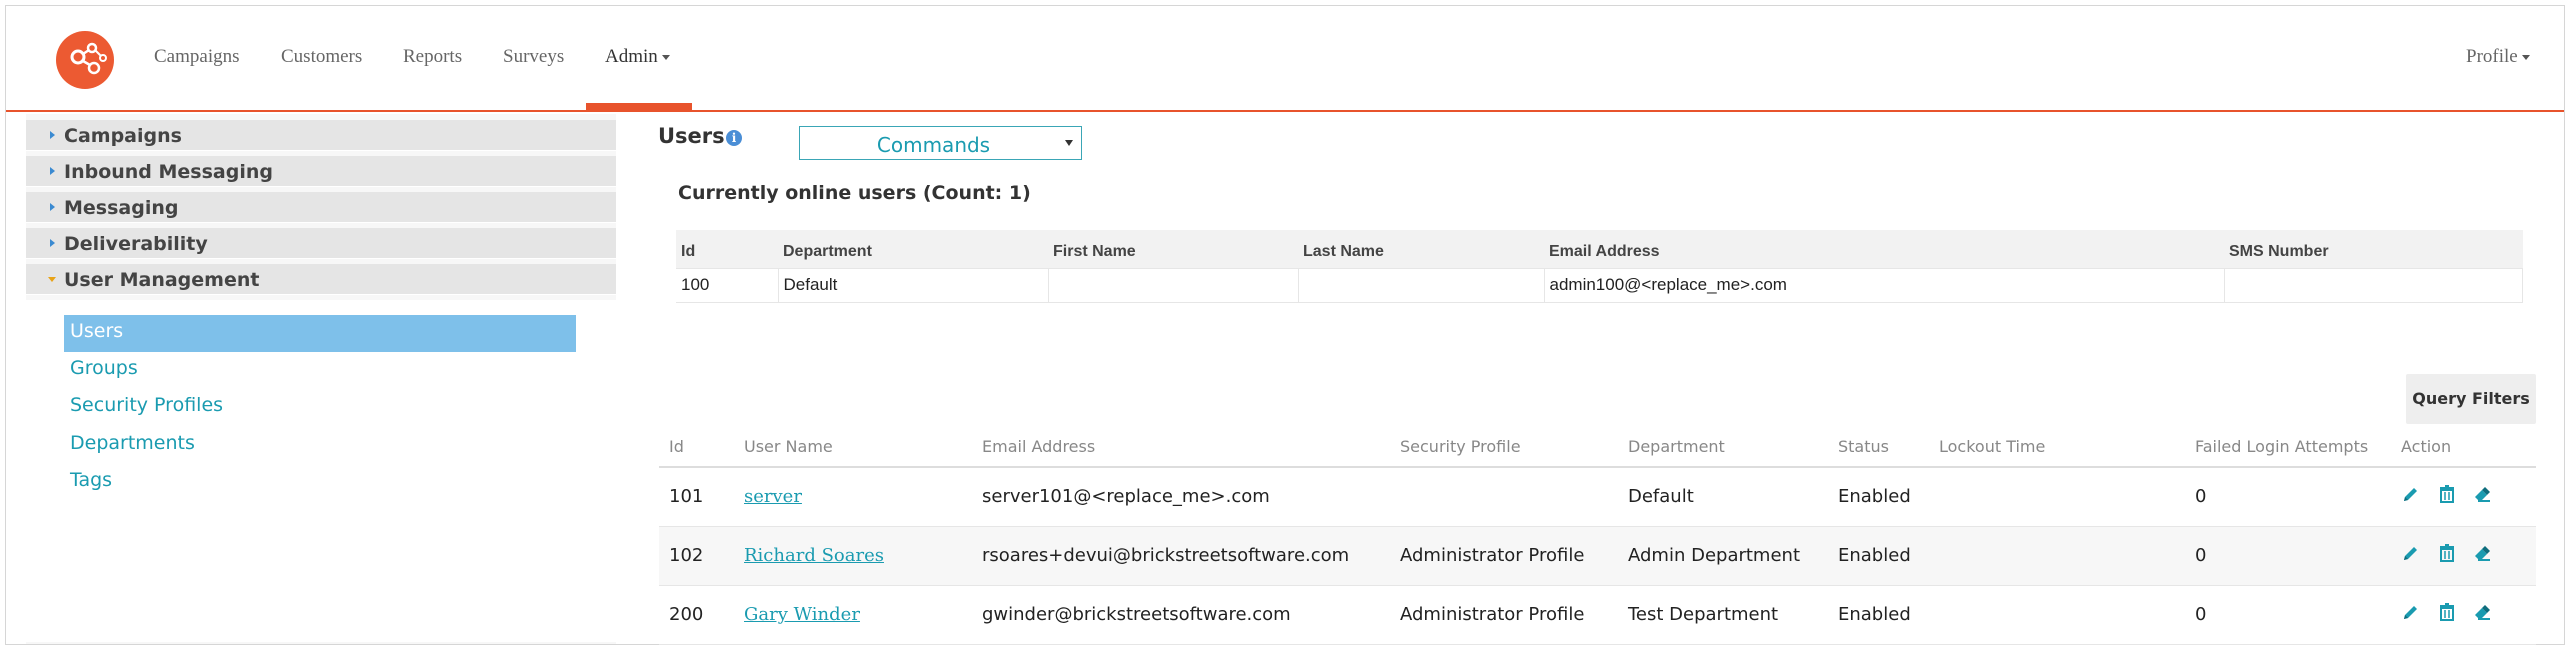 This screenshot has width=2570, height=650. What do you see at coordinates (1181, 447) in the screenshot?
I see `column-header: Email Address` at bounding box center [1181, 447].